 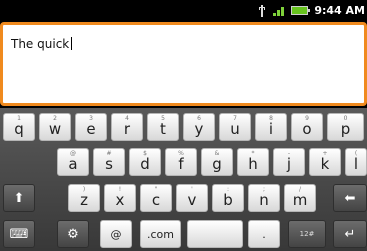 I want to click on key-label: q, so click(x=19, y=128).